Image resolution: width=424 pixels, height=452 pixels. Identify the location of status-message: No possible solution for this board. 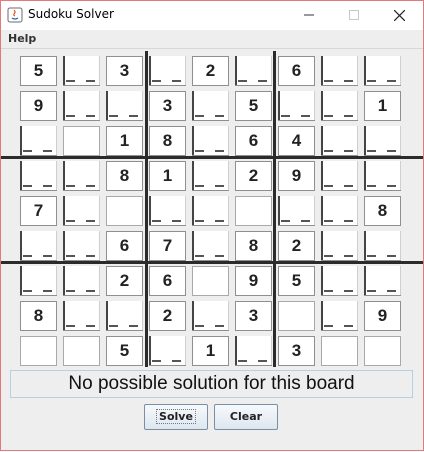
(211, 384).